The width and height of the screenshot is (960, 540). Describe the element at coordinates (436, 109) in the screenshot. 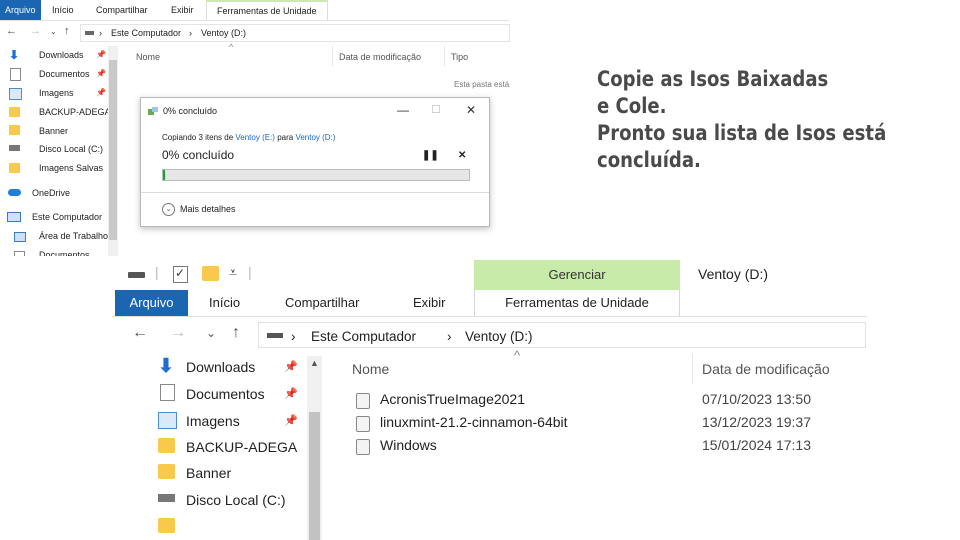

I see `maximize-button: ☐` at that location.